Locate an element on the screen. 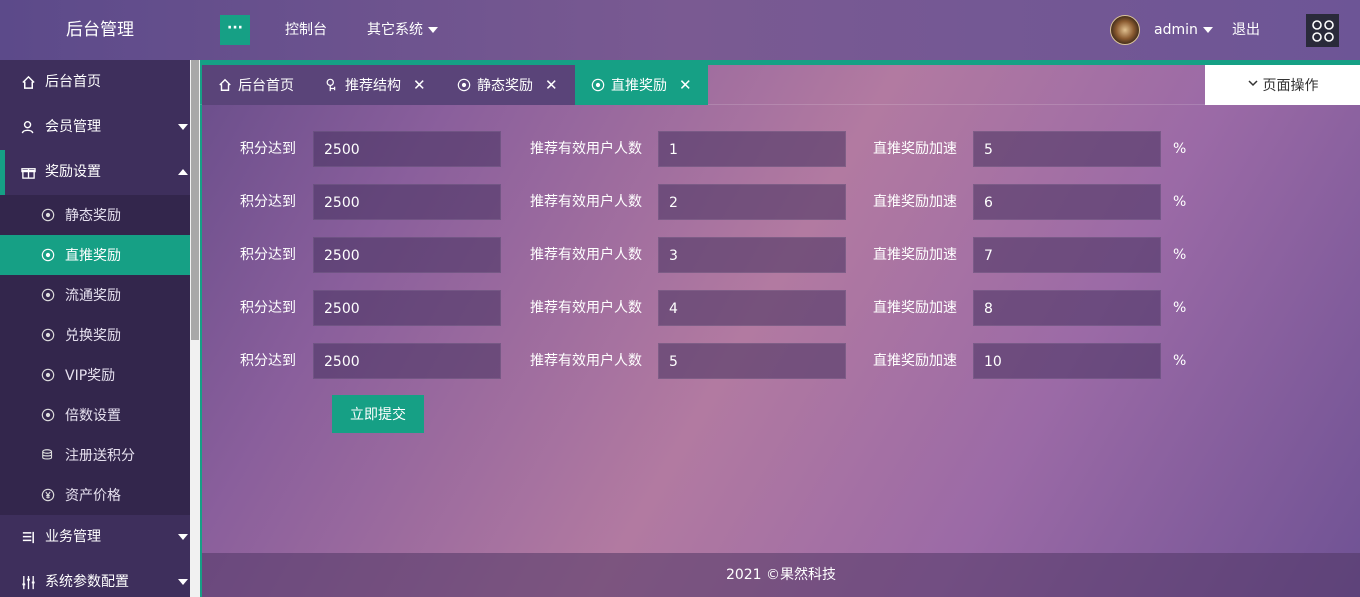  username: admin is located at coordinates (1176, 30).